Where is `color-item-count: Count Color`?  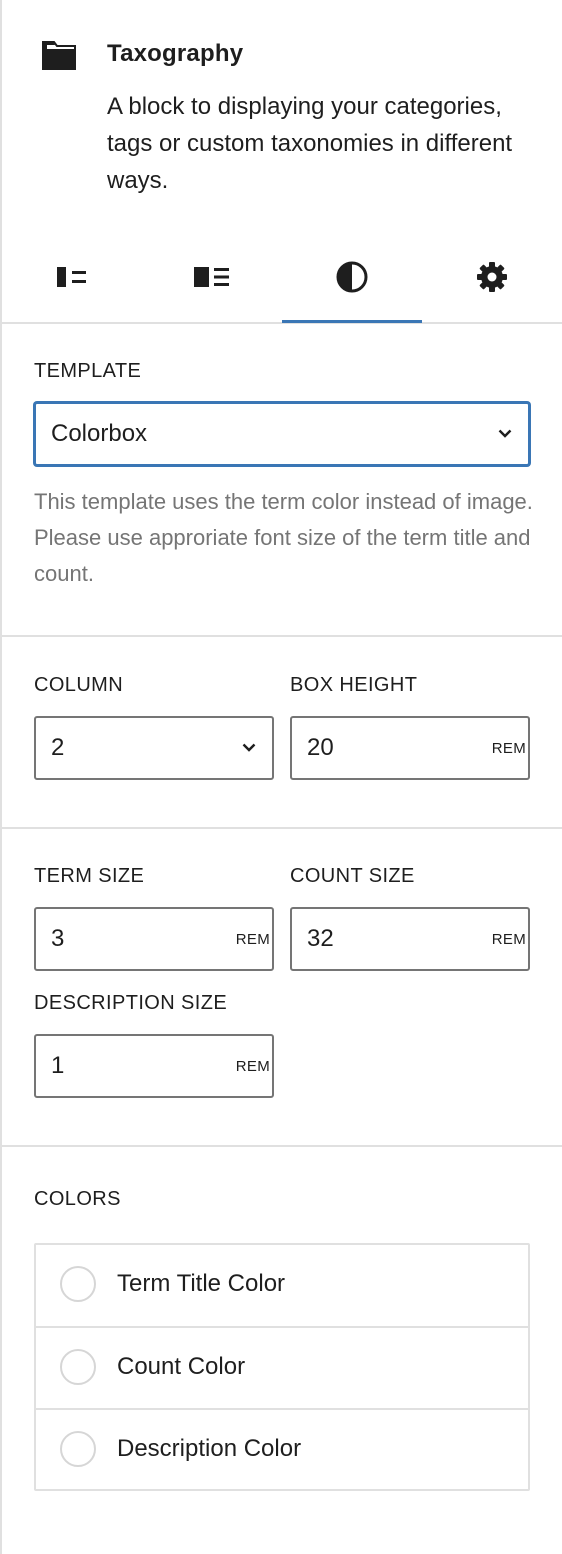 color-item-count: Count Color is located at coordinates (282, 1368).